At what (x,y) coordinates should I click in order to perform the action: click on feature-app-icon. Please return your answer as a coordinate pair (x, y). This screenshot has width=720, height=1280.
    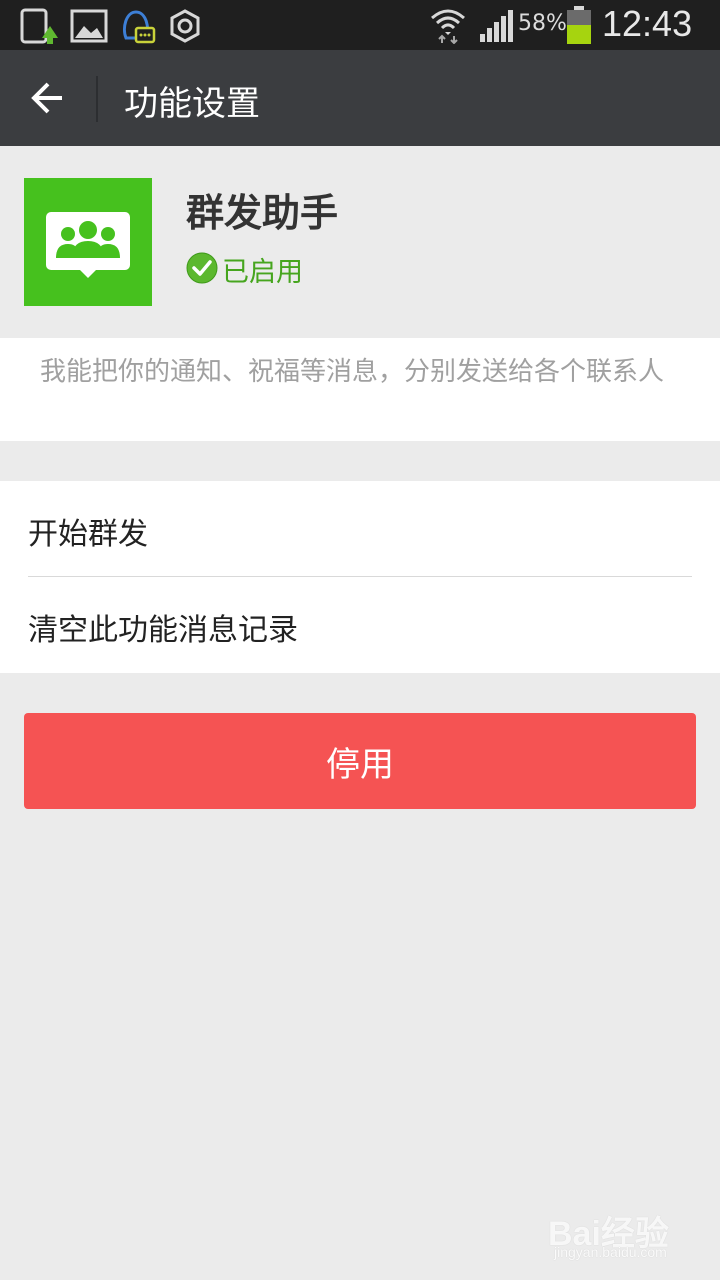
    Looking at the image, I should click on (88, 242).